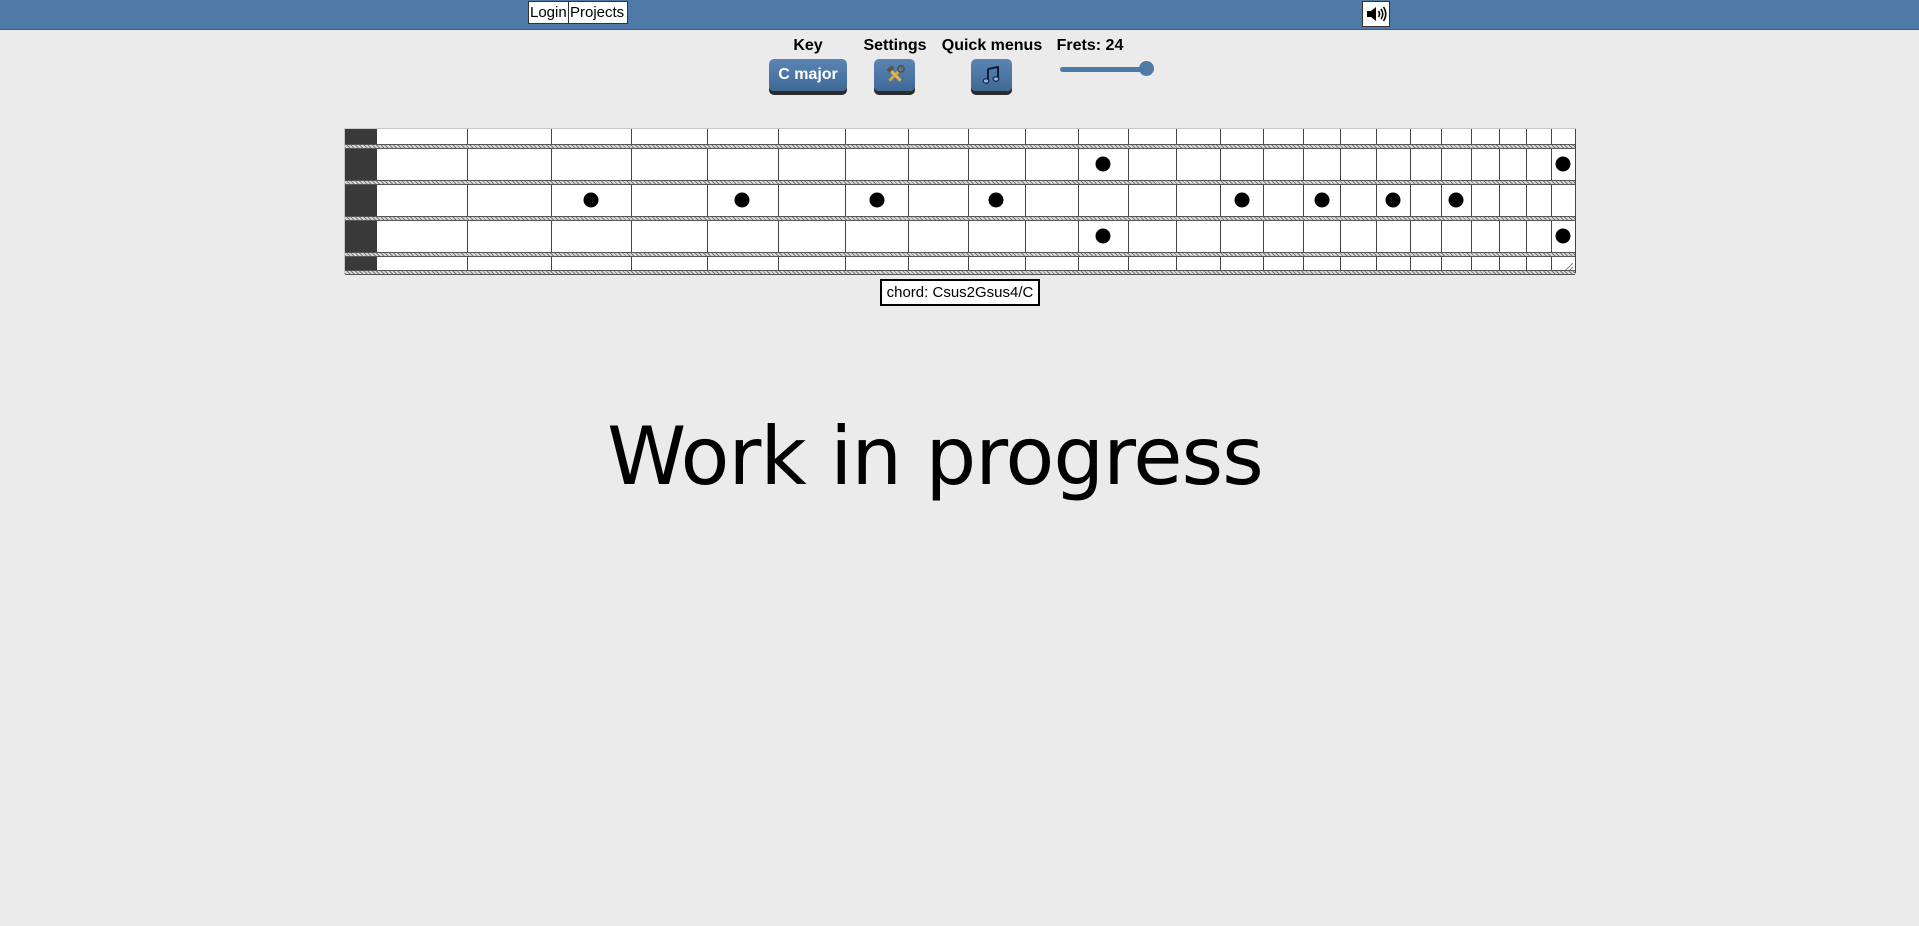  What do you see at coordinates (548, 12) in the screenshot?
I see `login-button: Login` at bounding box center [548, 12].